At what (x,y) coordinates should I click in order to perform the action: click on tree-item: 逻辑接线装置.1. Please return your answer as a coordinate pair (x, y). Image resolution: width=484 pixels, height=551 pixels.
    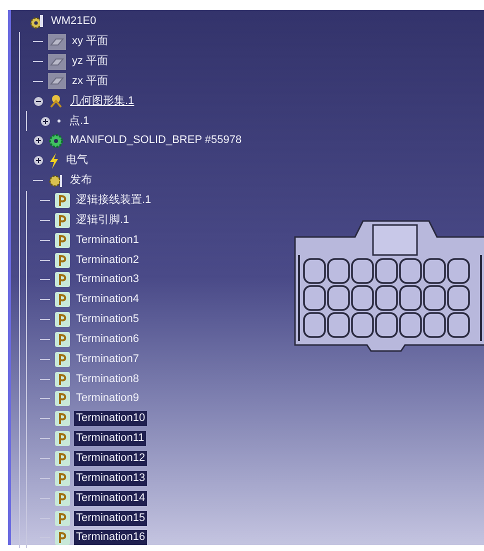
    Looking at the image, I should click on (114, 200).